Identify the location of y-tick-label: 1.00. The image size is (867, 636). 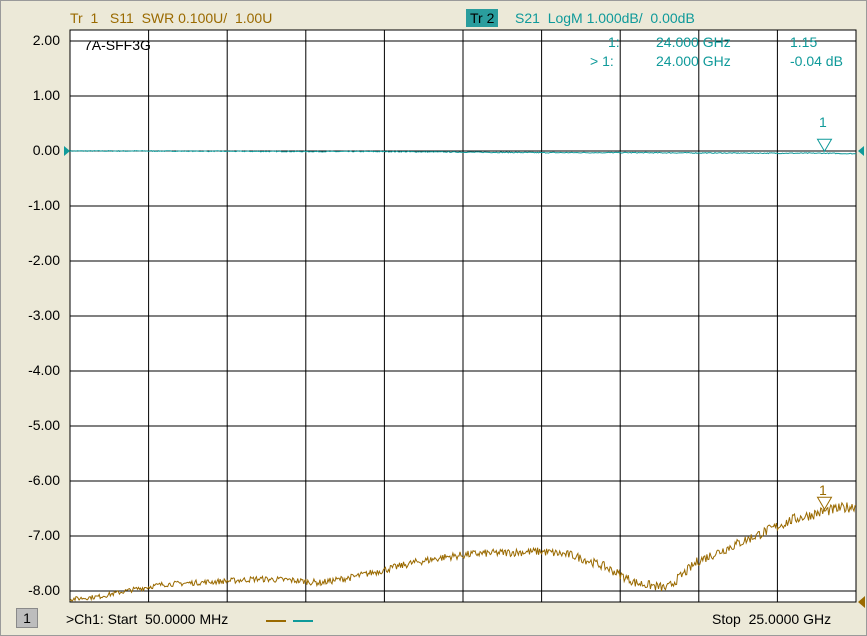
(46, 95).